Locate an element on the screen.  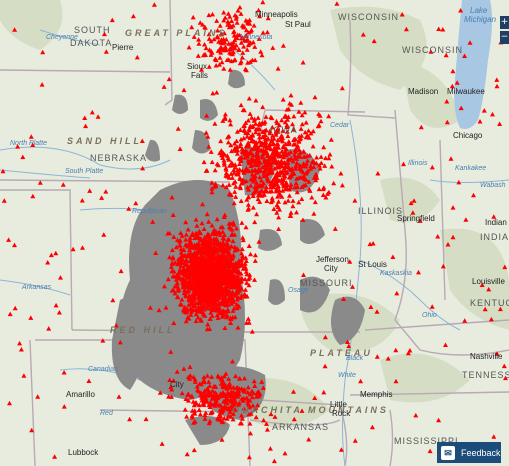
region-label-plateau: PLATEAU is located at coordinates (341, 353).